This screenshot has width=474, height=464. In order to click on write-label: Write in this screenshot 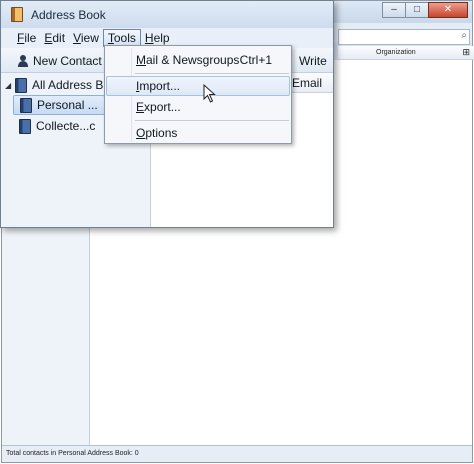, I will do `click(313, 61)`.